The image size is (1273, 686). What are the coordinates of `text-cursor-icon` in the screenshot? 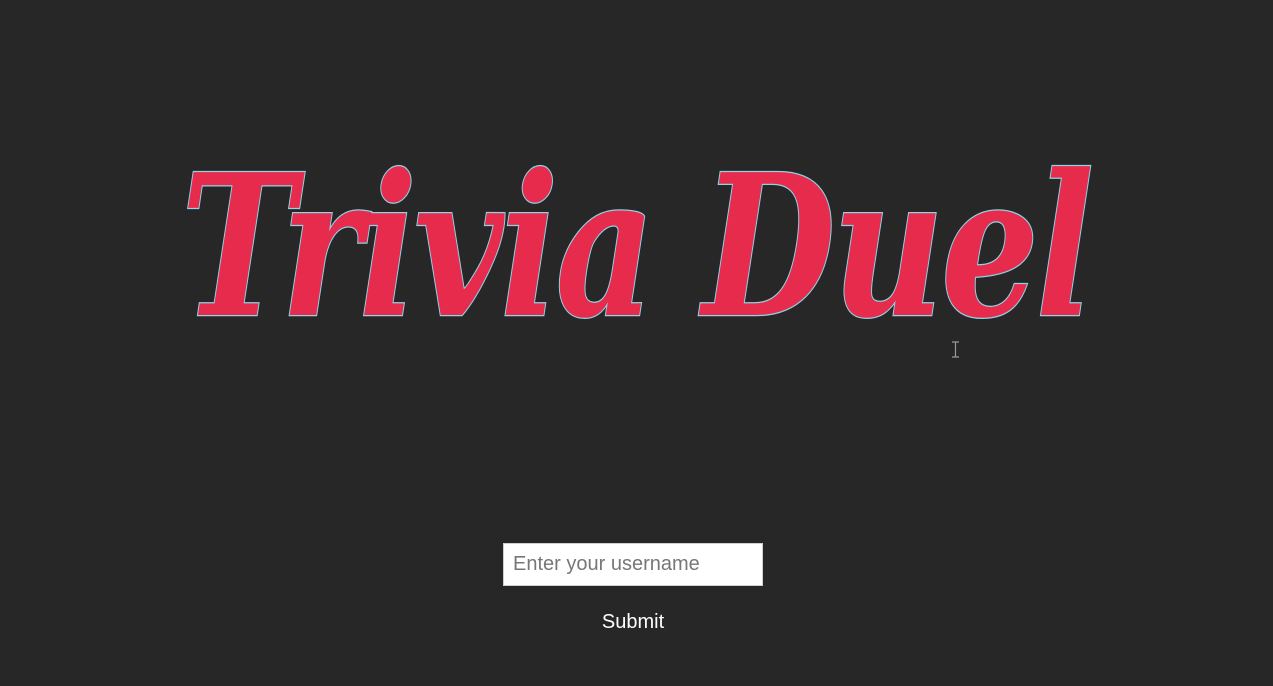 It's located at (955, 349).